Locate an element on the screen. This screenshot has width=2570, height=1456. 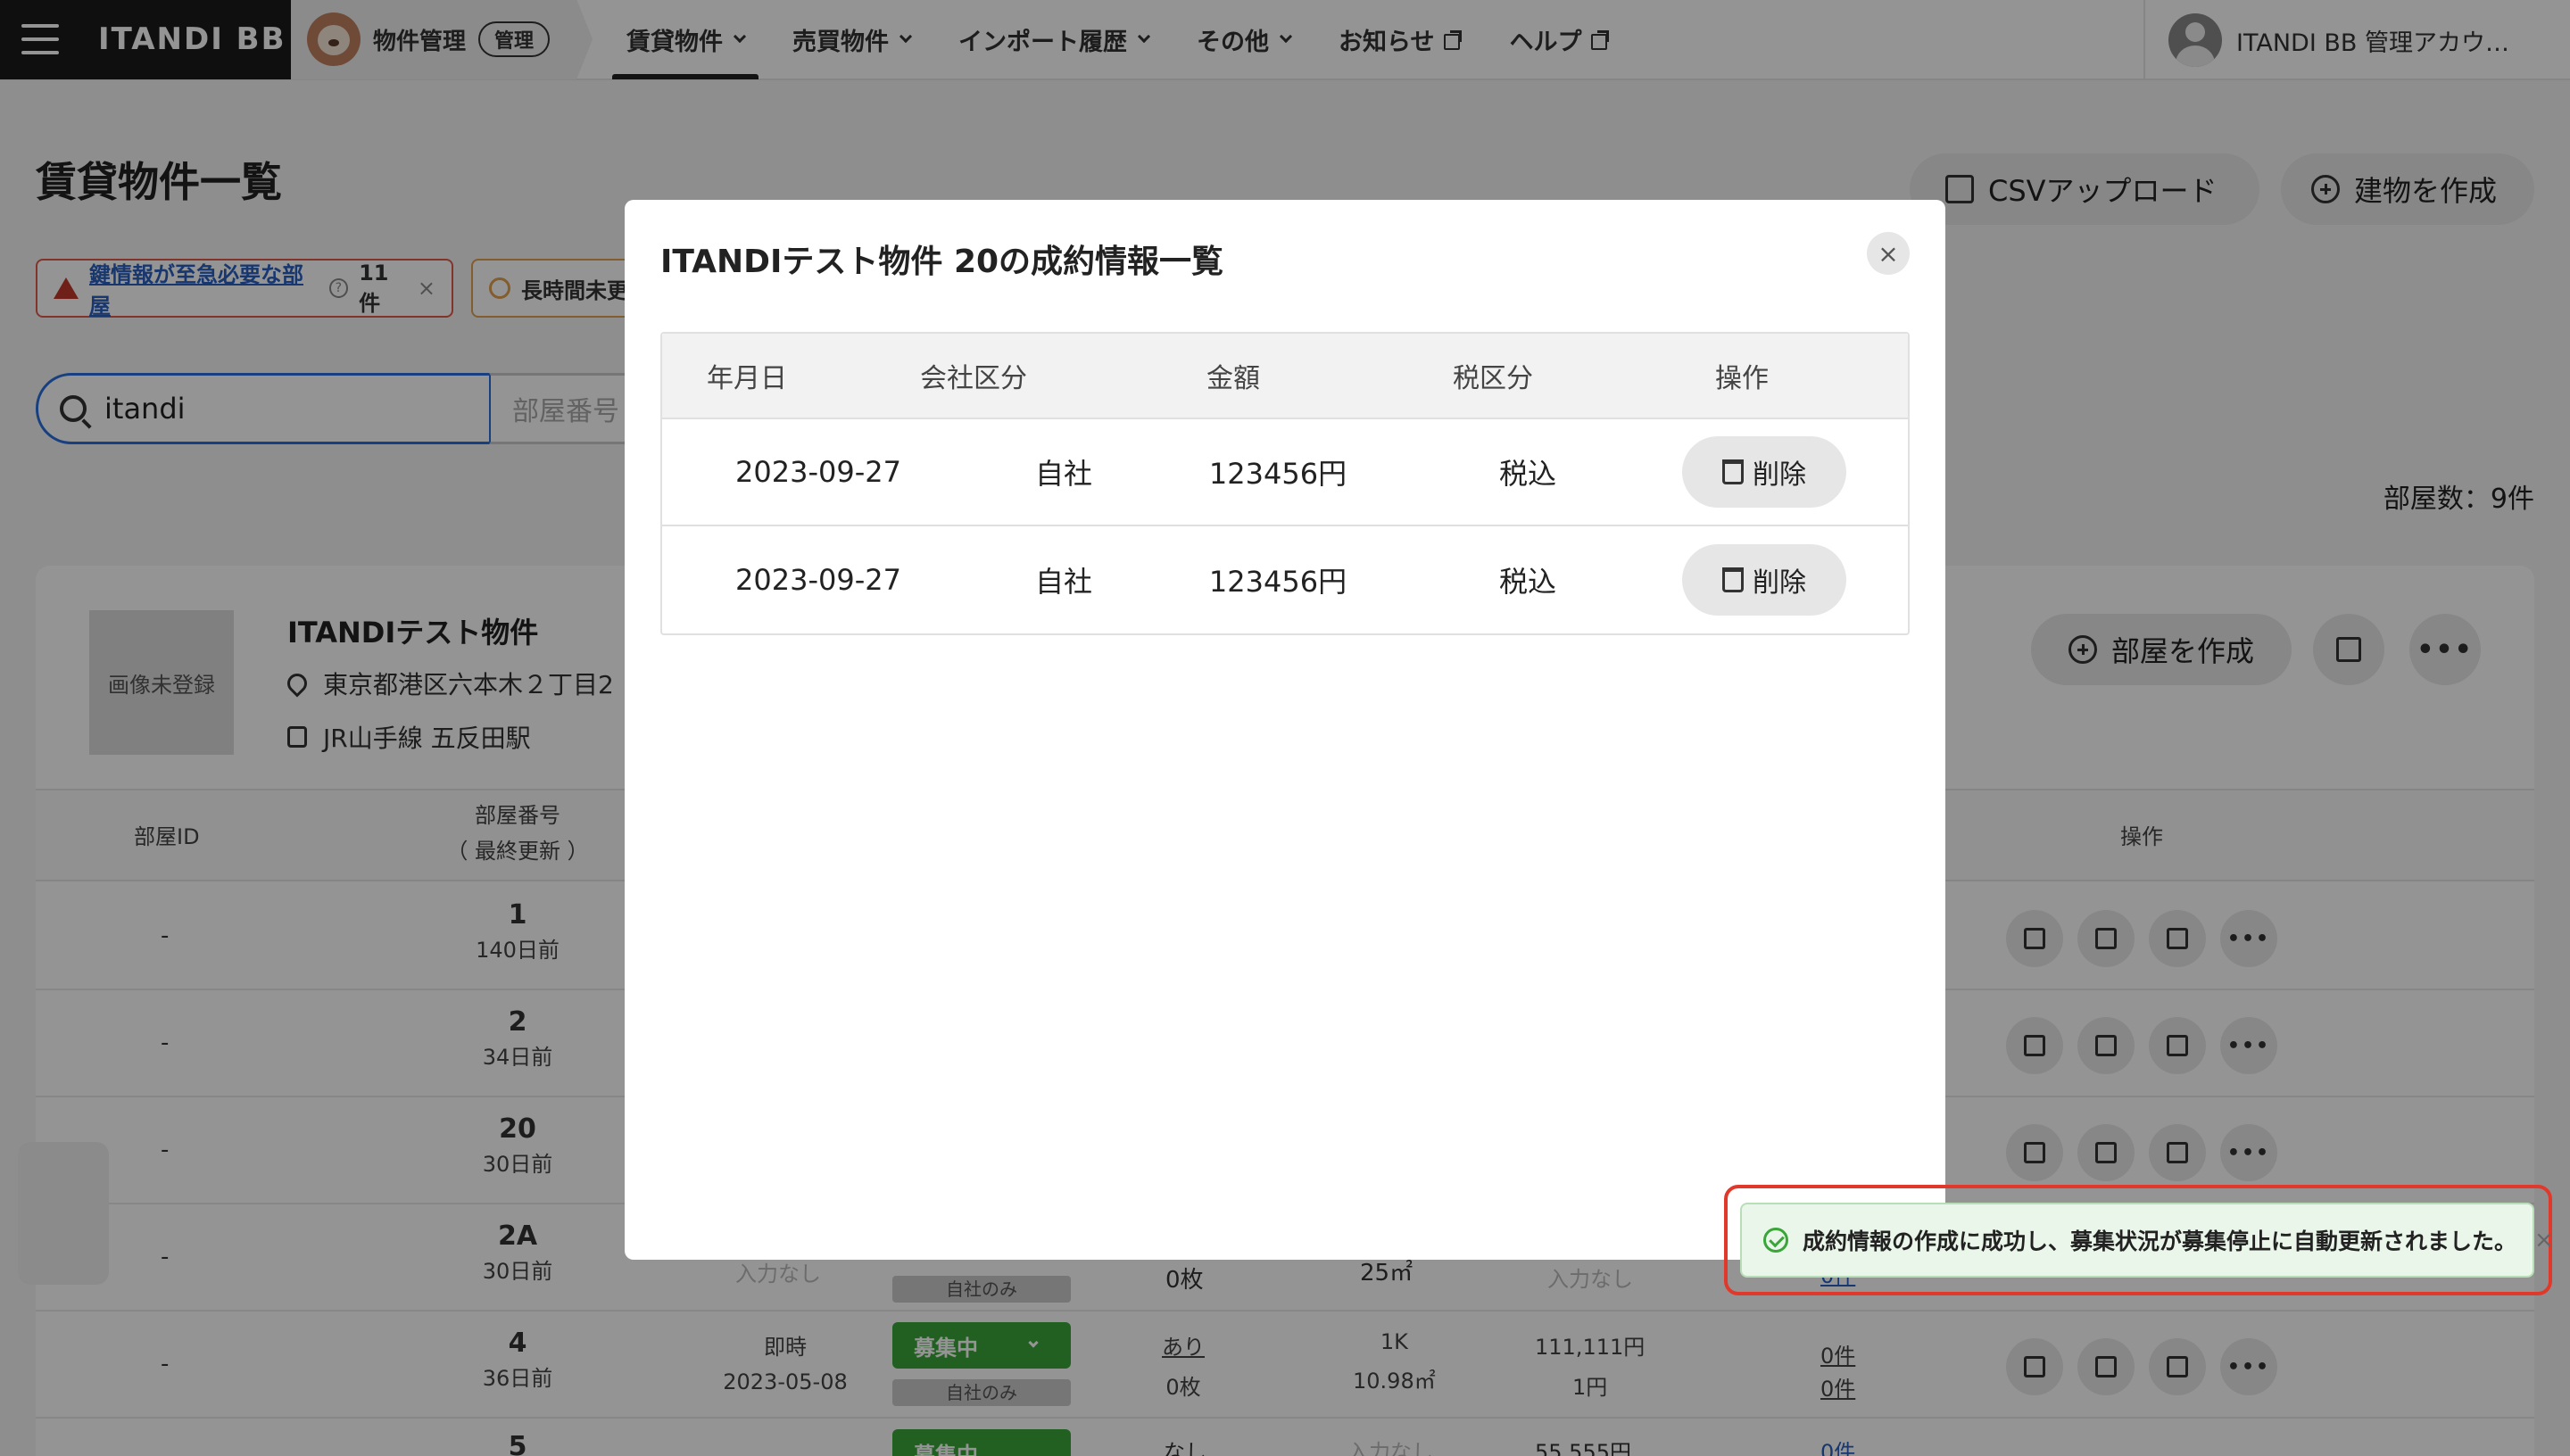
col-amount: 金額 is located at coordinates (1233, 379).